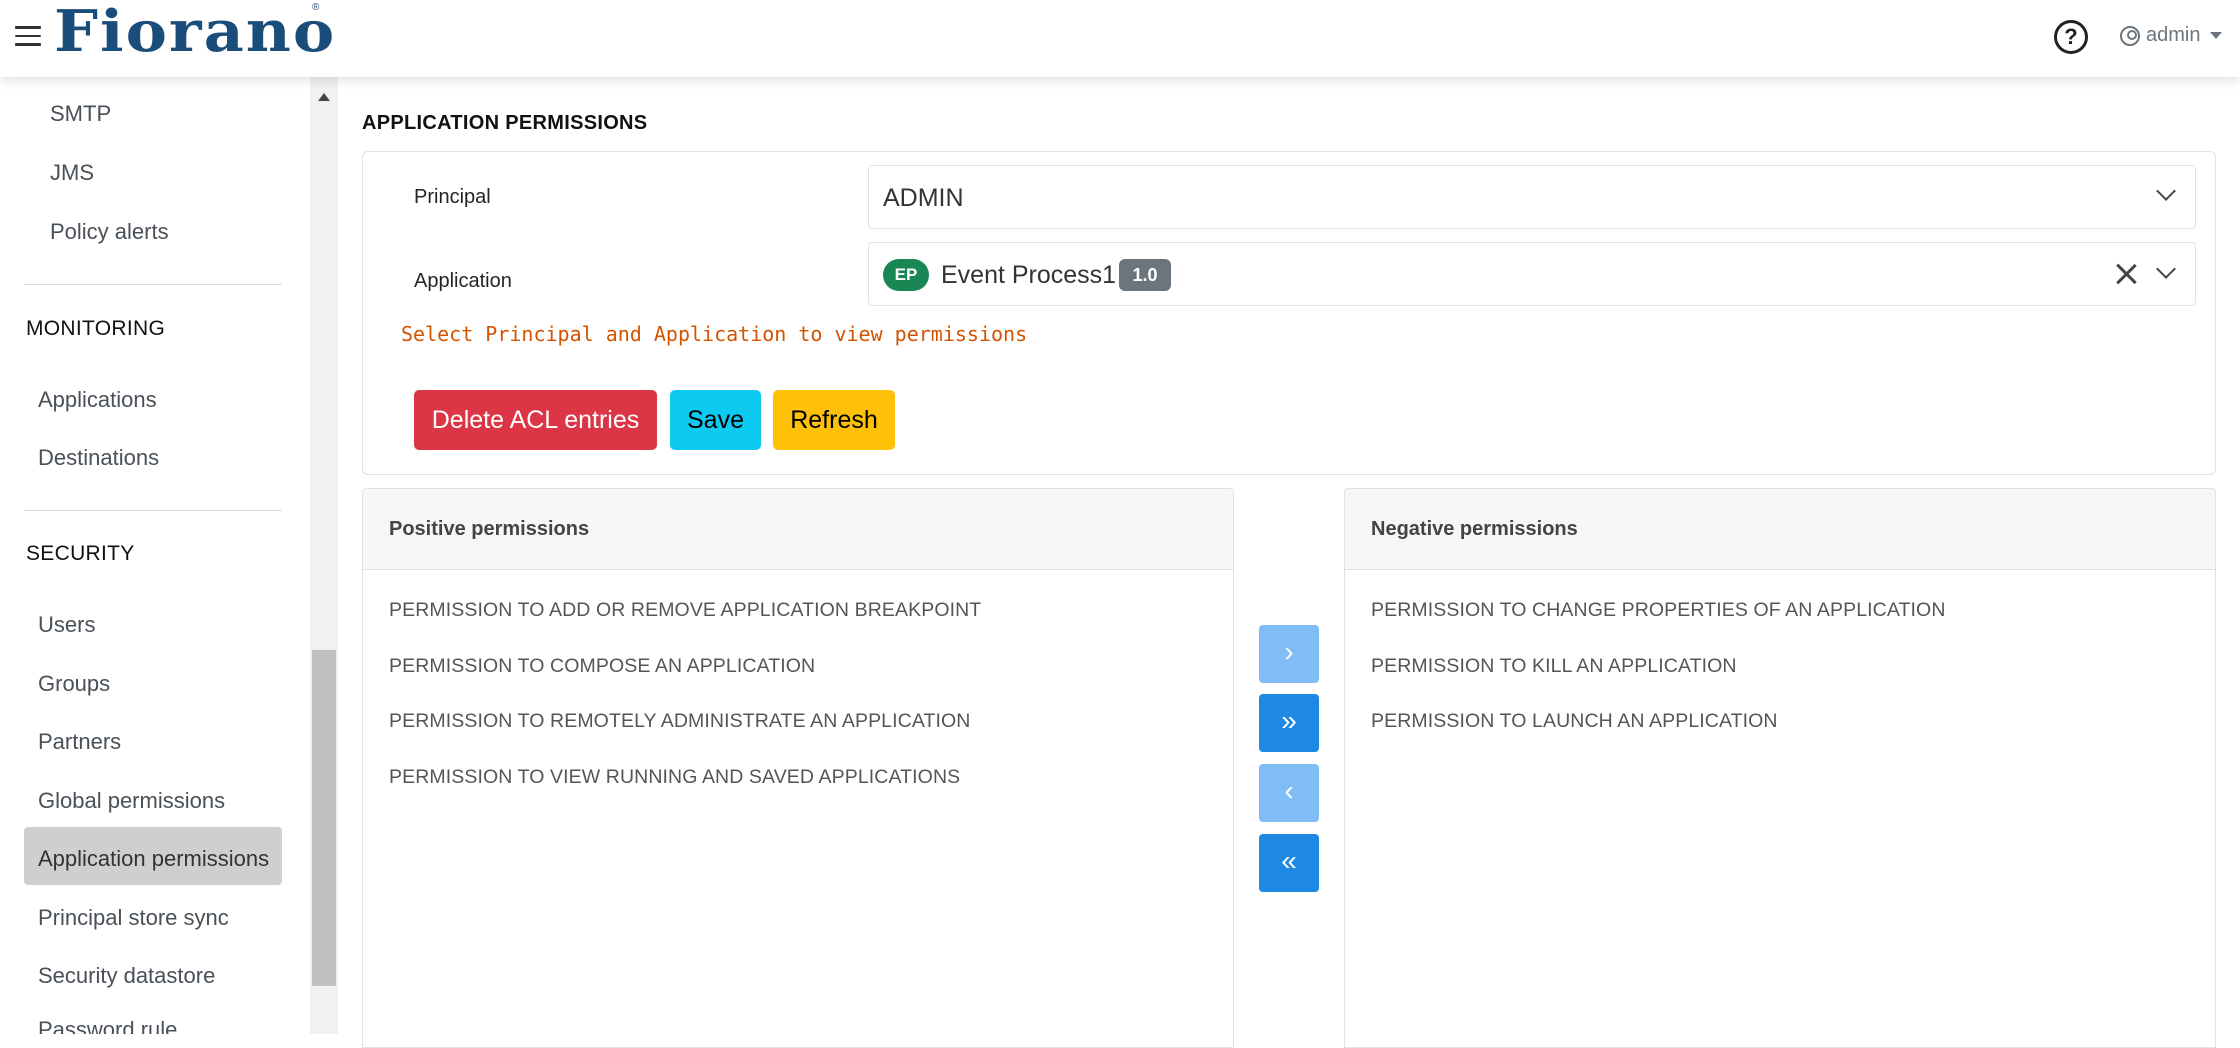 Image resolution: width=2240 pixels, height=1048 pixels. Describe the element at coordinates (834, 420) in the screenshot. I see `refresh-button: Refresh` at that location.